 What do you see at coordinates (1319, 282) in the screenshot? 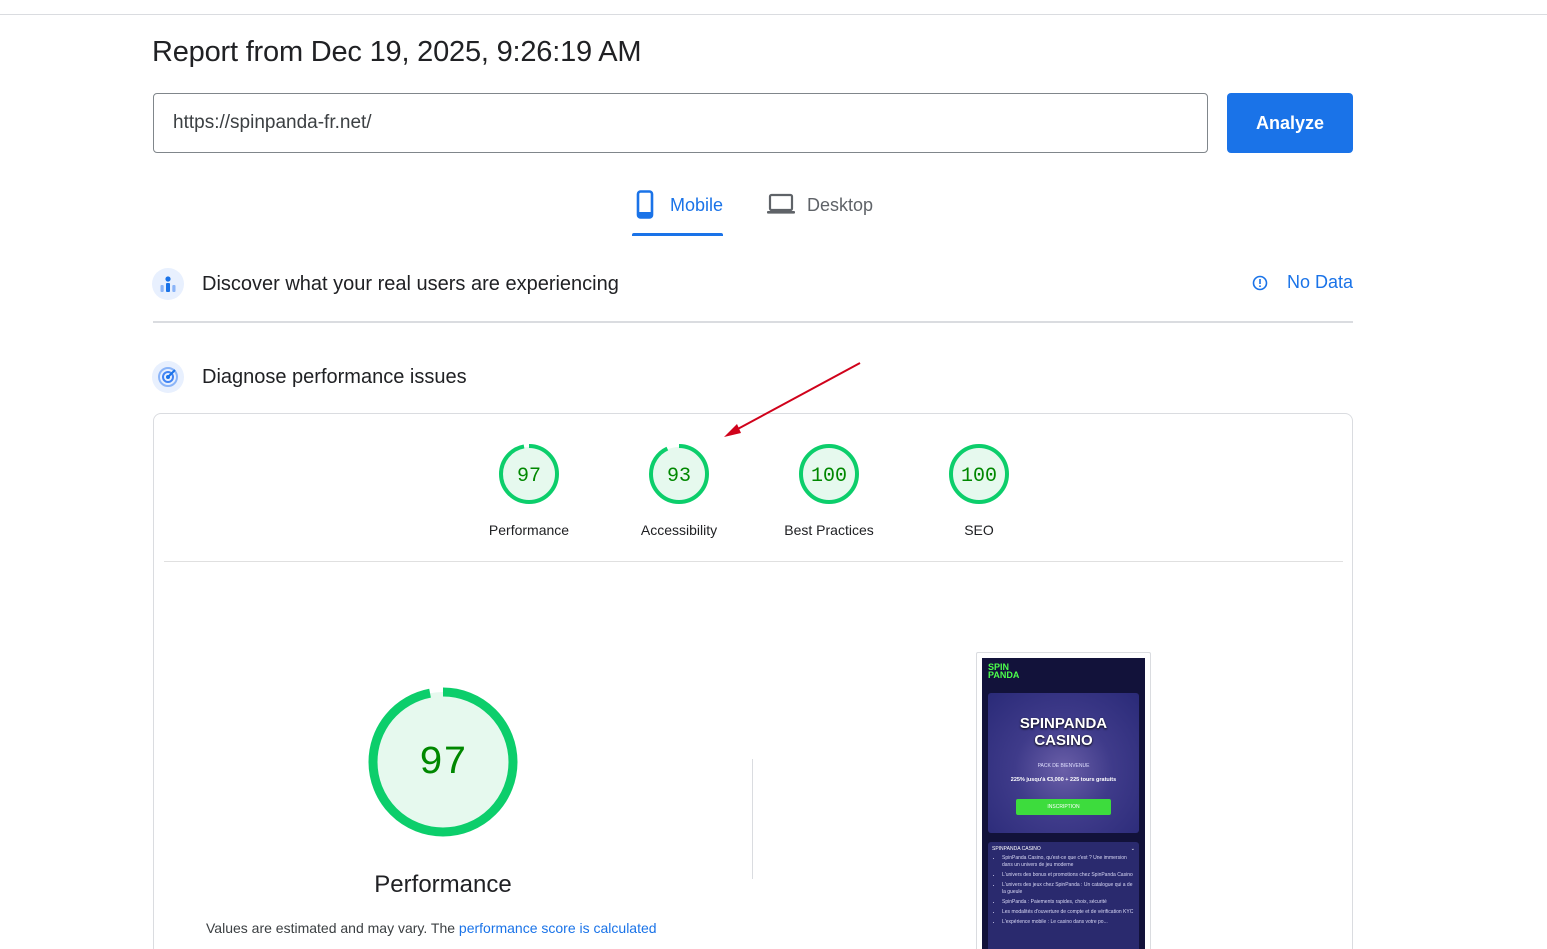
I see `no-data-label: No Data` at bounding box center [1319, 282].